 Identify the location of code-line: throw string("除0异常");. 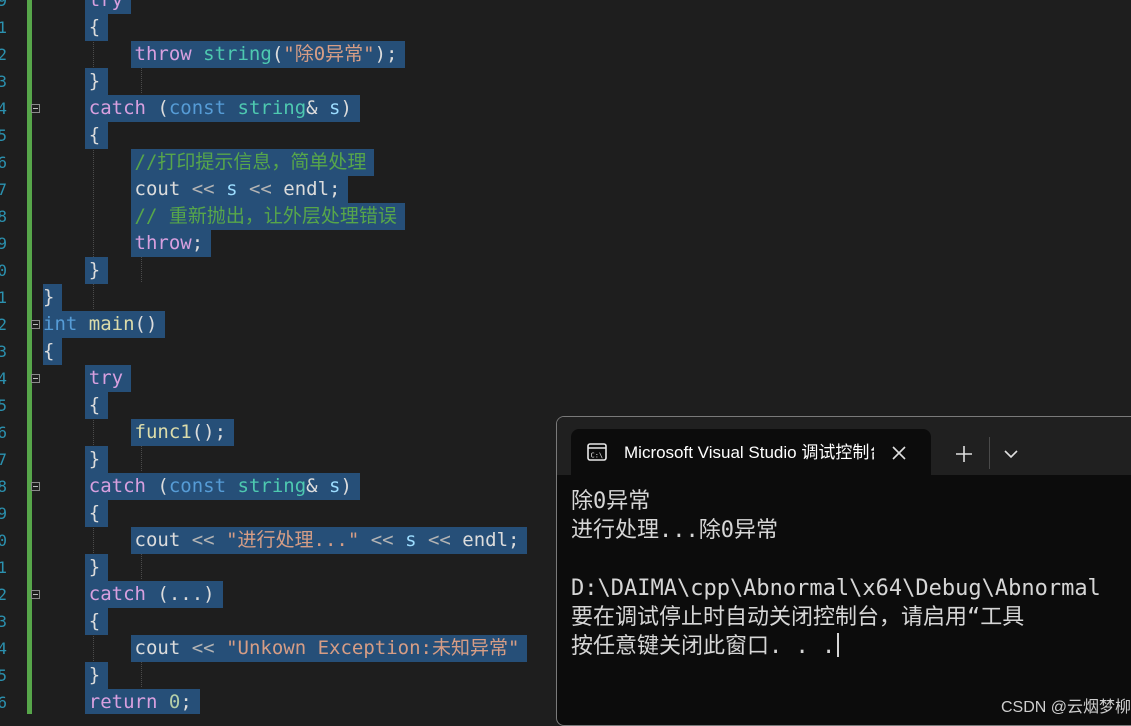
(220, 54).